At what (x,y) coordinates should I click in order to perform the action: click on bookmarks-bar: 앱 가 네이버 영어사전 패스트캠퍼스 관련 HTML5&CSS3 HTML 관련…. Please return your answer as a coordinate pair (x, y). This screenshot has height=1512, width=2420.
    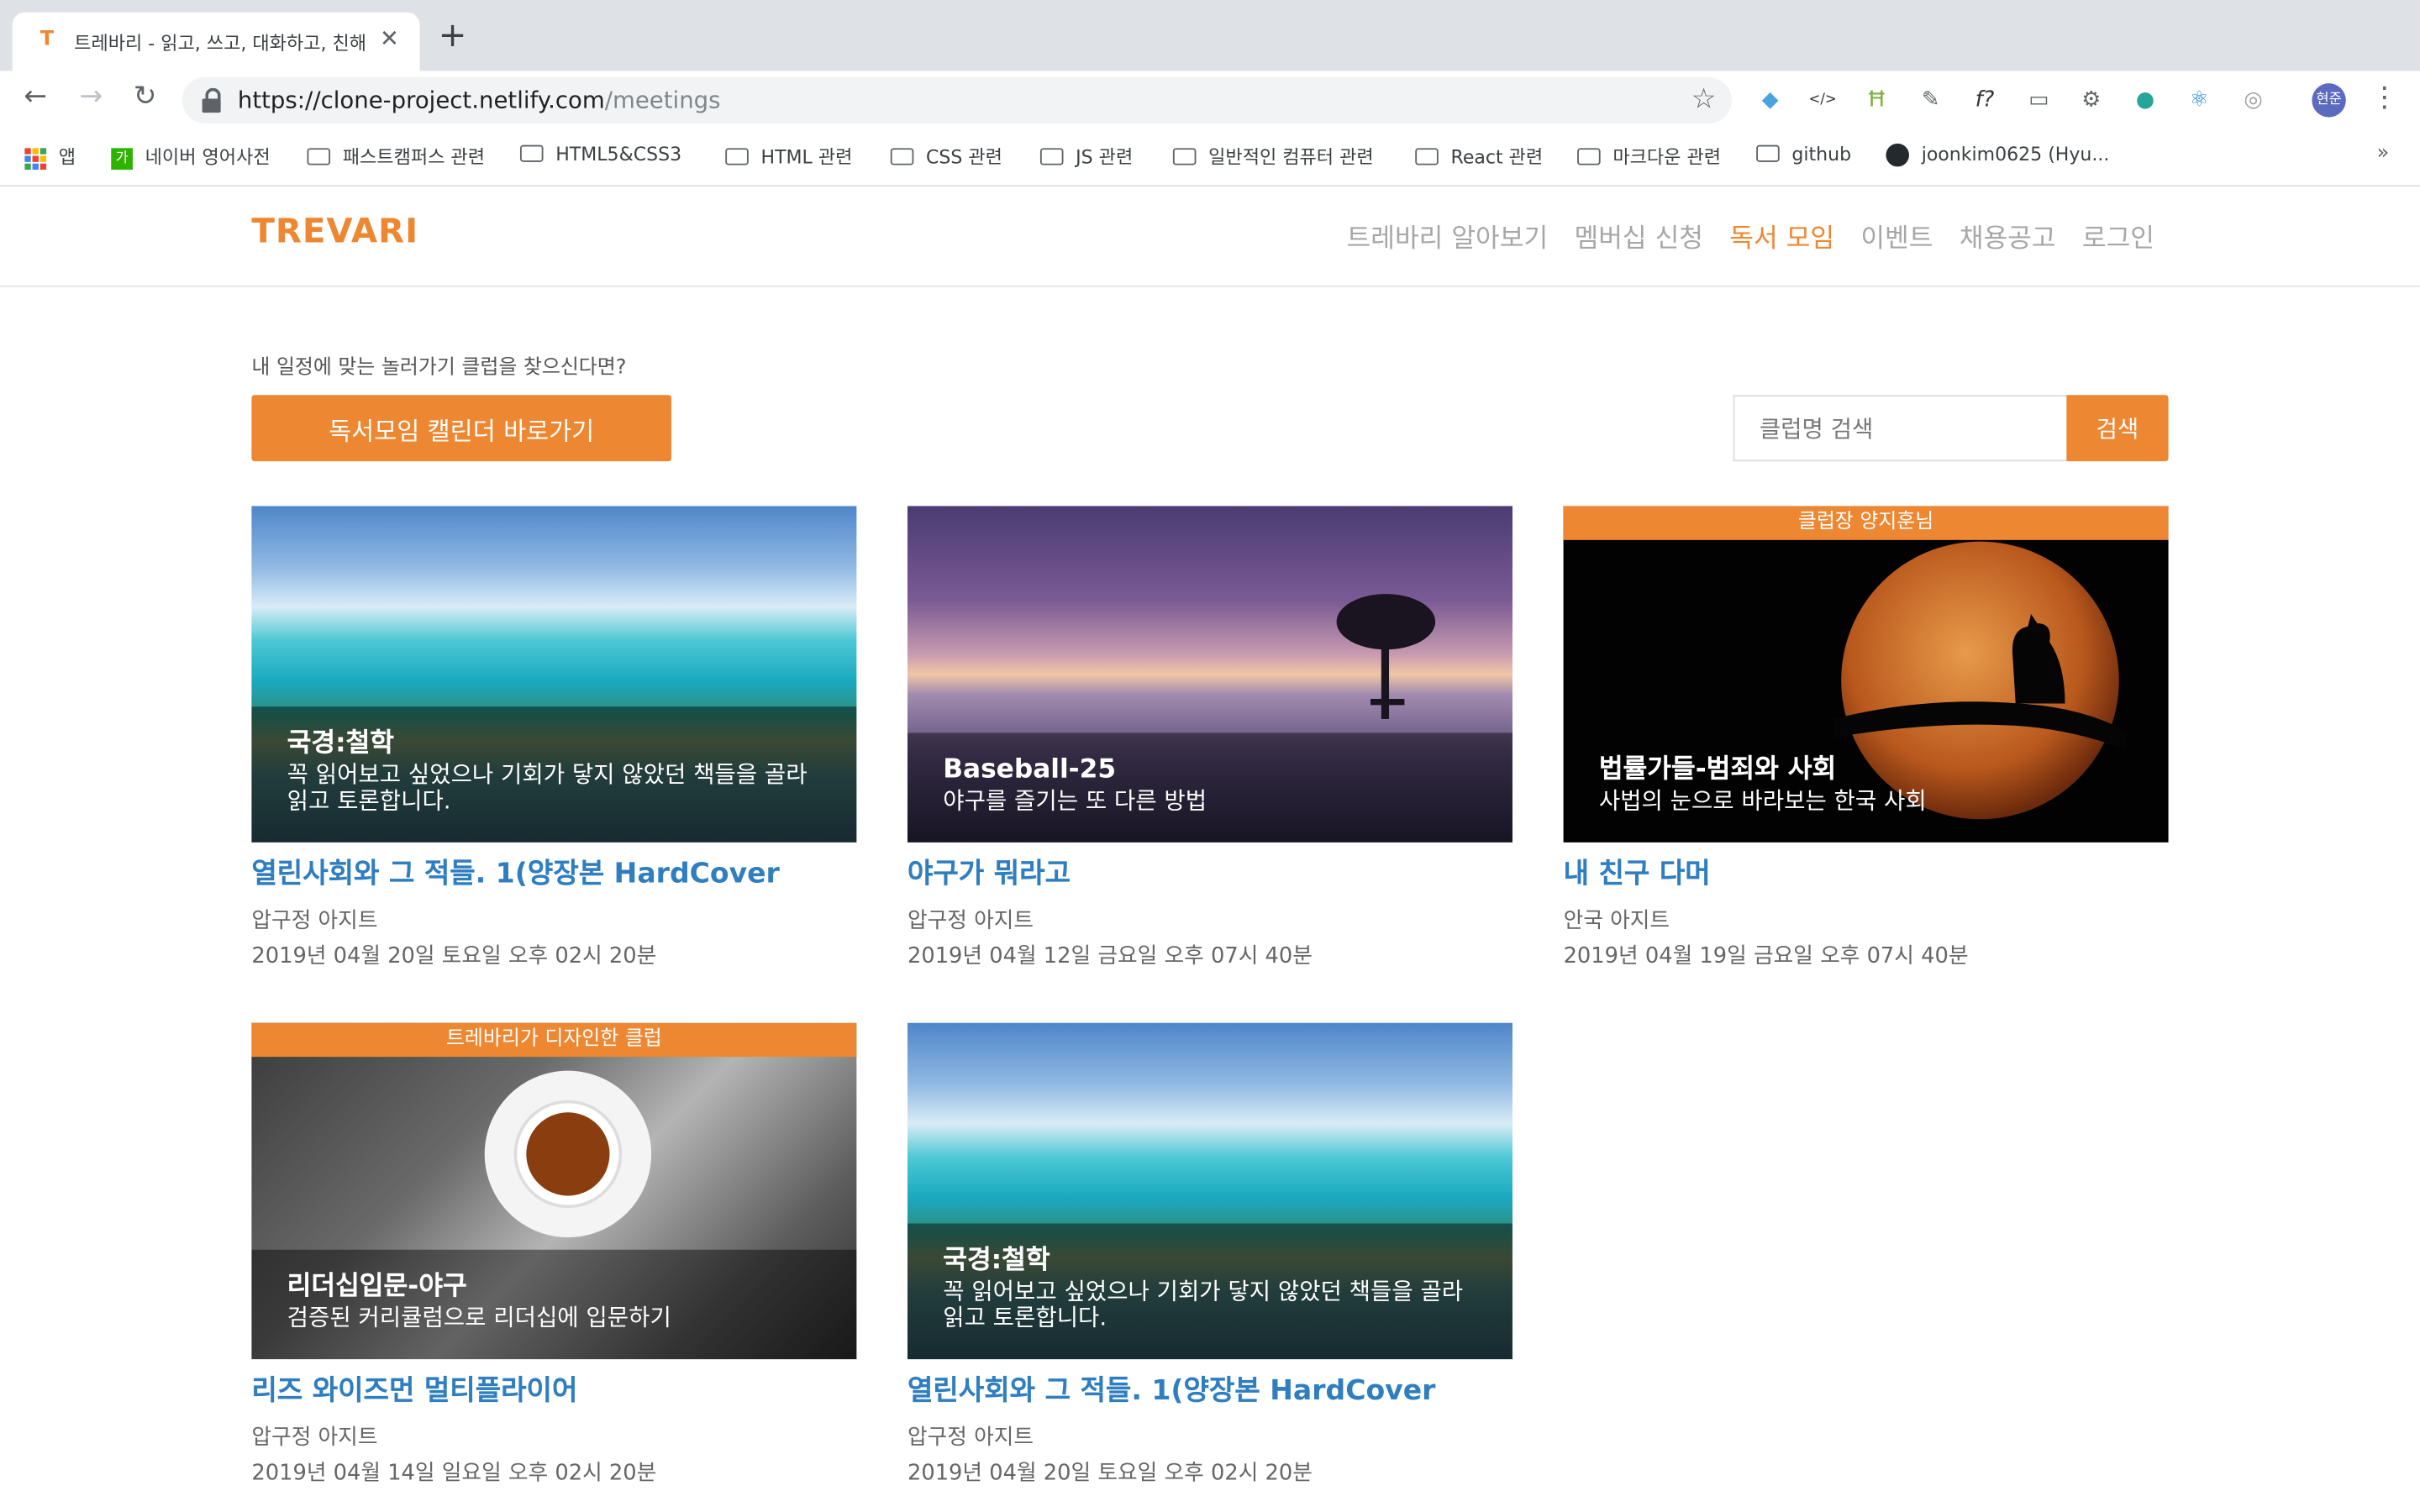
    Looking at the image, I should click on (1210, 158).